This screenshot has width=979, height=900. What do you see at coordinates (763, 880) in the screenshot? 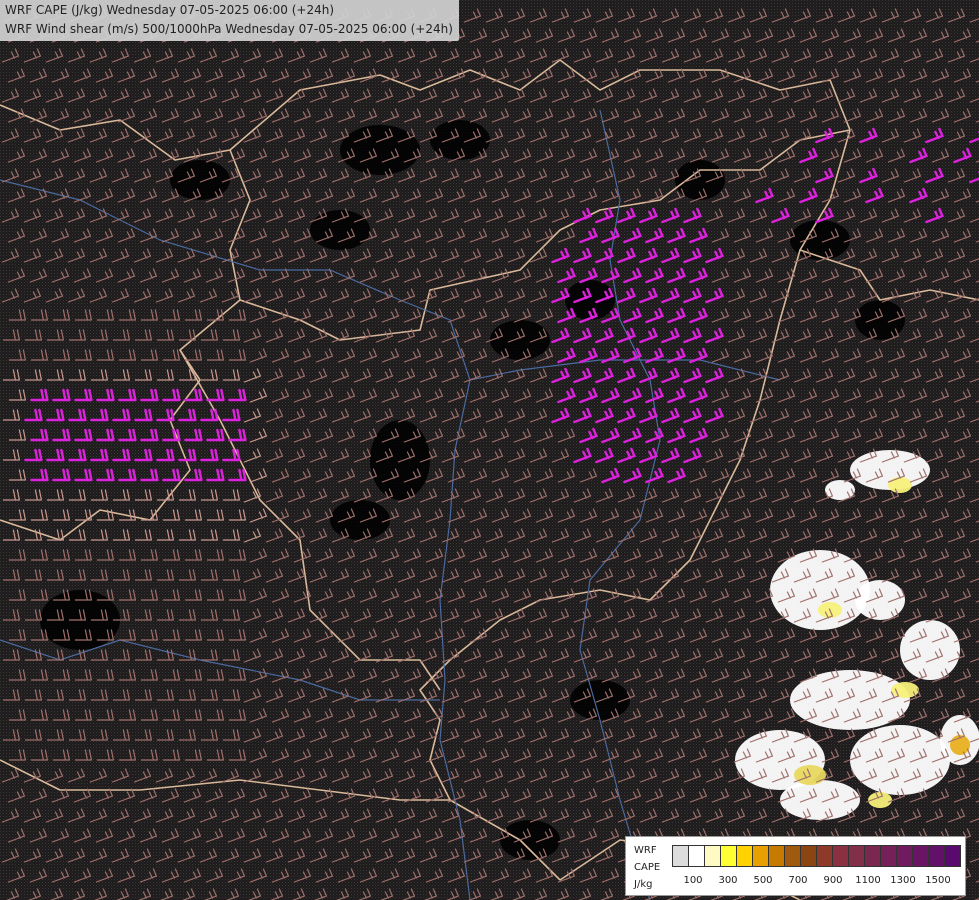
I see `legend-tick: 500` at bounding box center [763, 880].